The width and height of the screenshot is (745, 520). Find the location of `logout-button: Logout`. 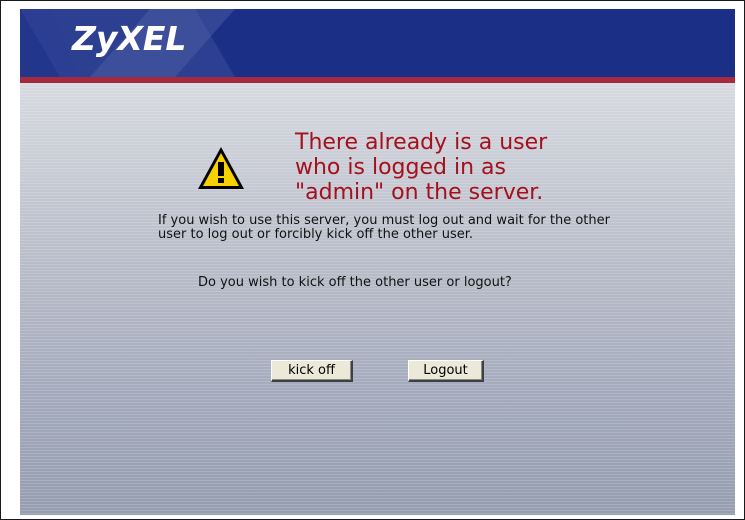

logout-button: Logout is located at coordinates (446, 371).